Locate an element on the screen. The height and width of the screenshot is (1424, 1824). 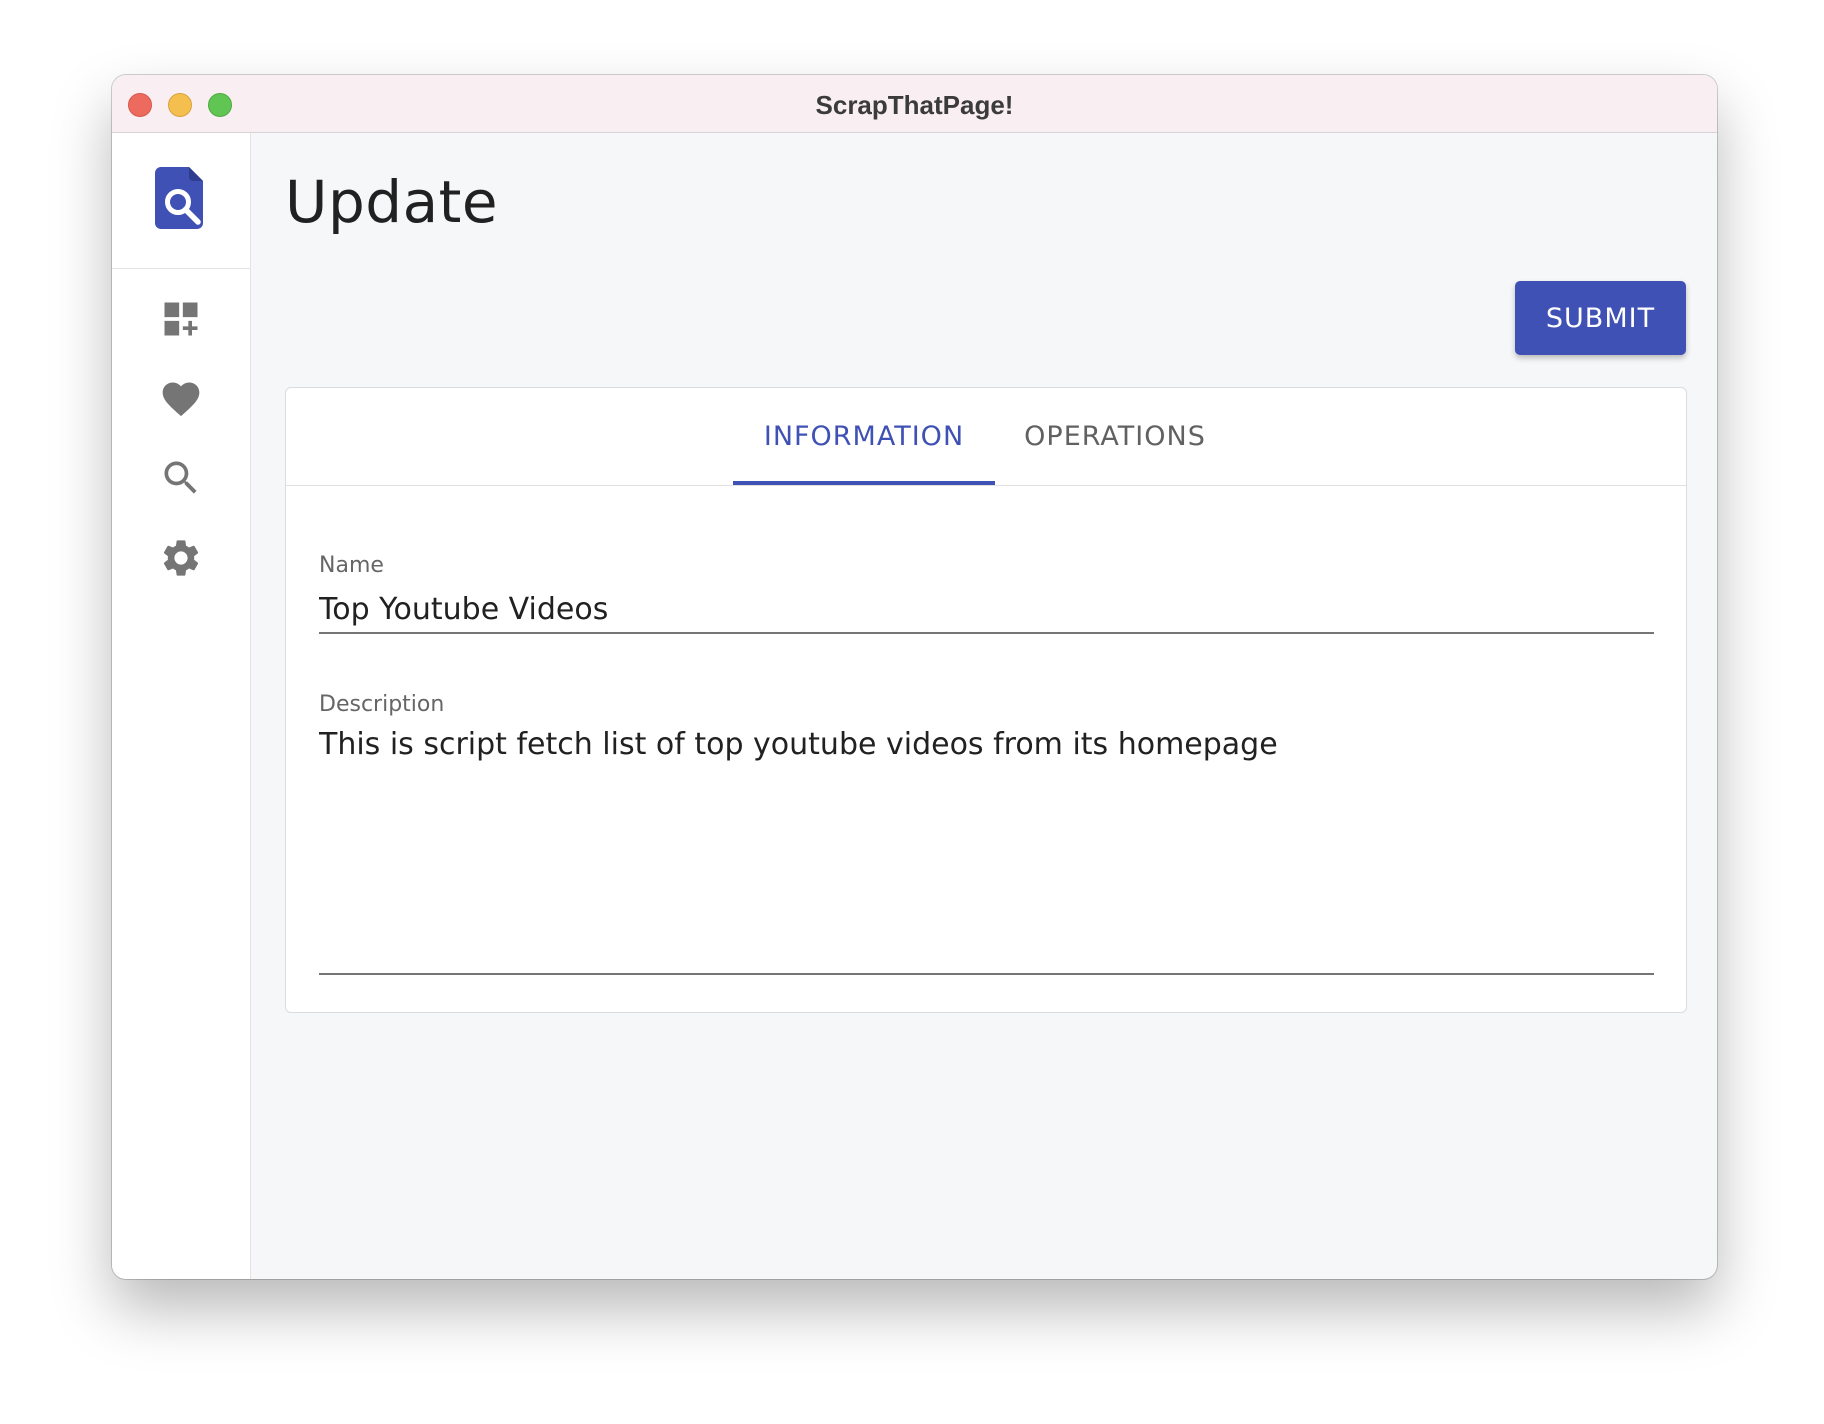
dashboard-add-icon is located at coordinates (181, 319).